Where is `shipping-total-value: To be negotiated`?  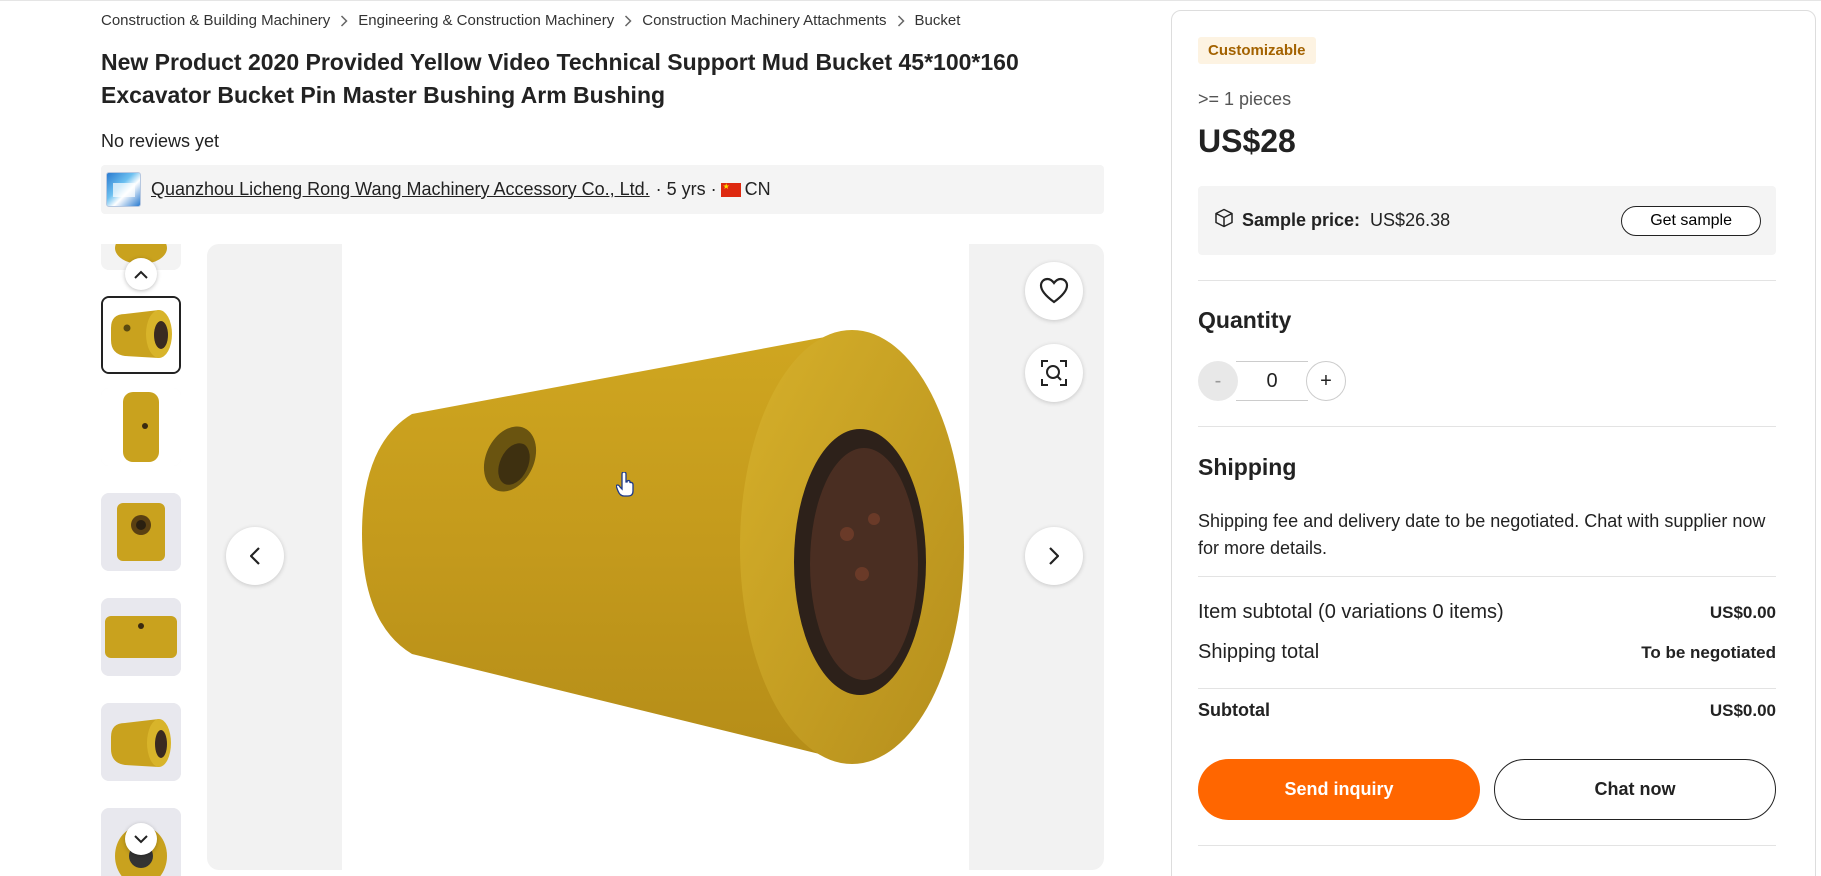 shipping-total-value: To be negotiated is located at coordinates (1708, 652).